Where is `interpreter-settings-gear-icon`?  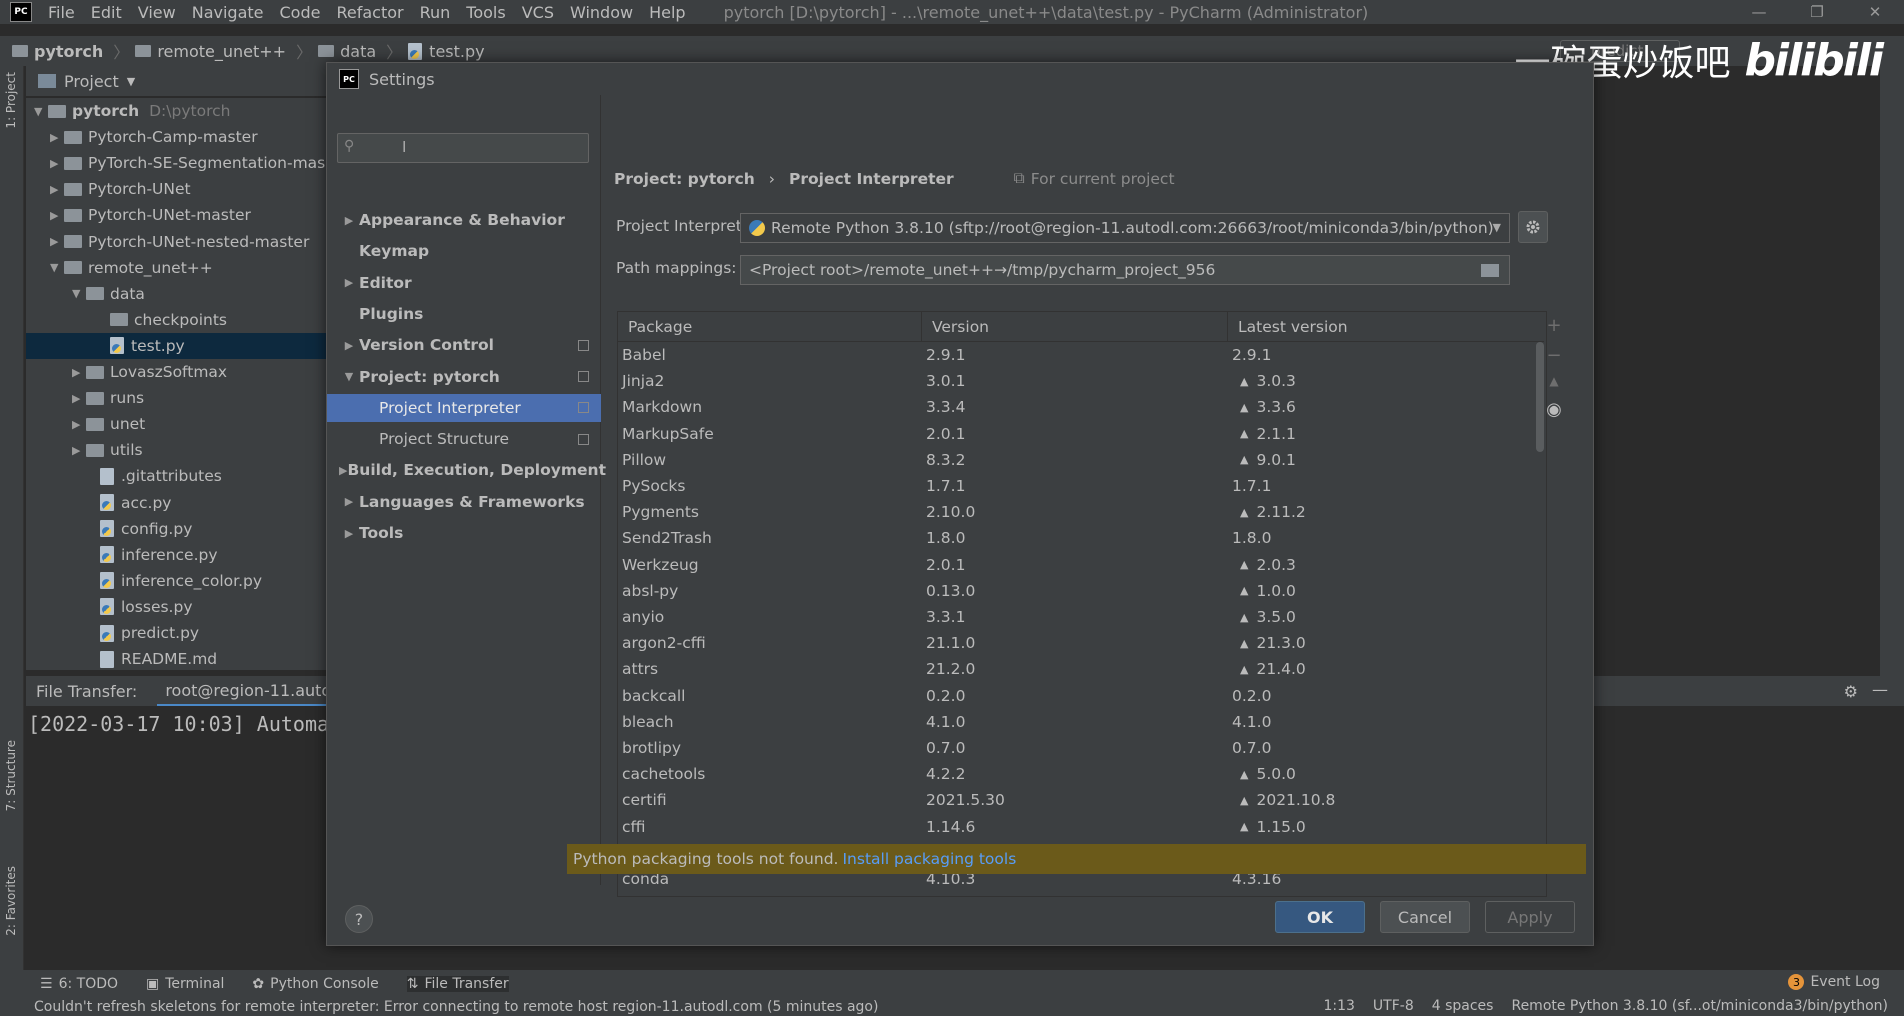 interpreter-settings-gear-icon is located at coordinates (1533, 227).